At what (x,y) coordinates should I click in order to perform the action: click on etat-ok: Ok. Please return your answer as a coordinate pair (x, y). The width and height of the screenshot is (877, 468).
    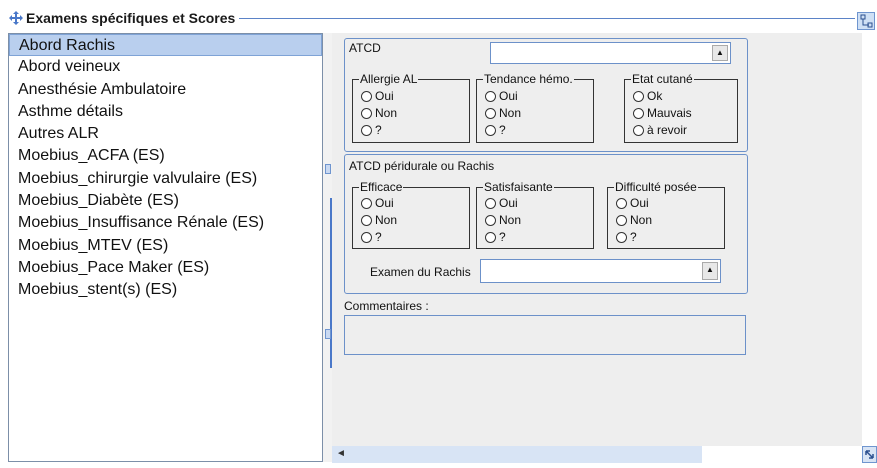
    Looking at the image, I should click on (647, 96).